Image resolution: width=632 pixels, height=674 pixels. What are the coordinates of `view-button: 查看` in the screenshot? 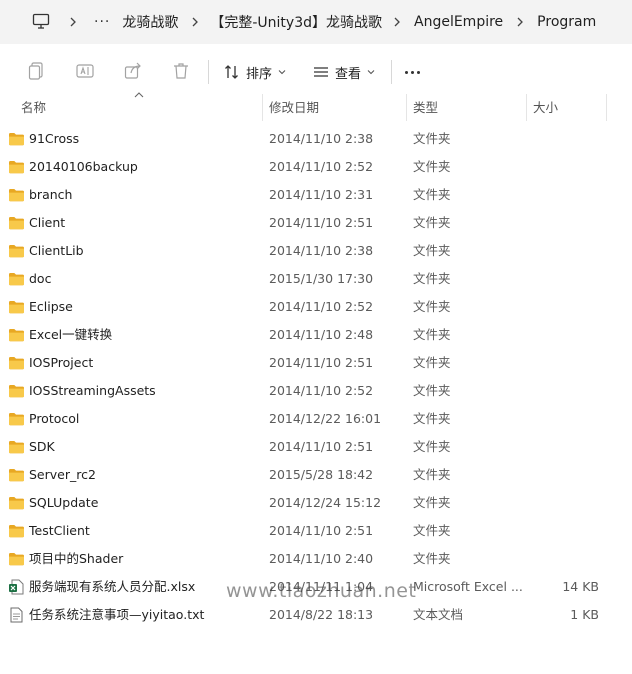 It's located at (347, 72).